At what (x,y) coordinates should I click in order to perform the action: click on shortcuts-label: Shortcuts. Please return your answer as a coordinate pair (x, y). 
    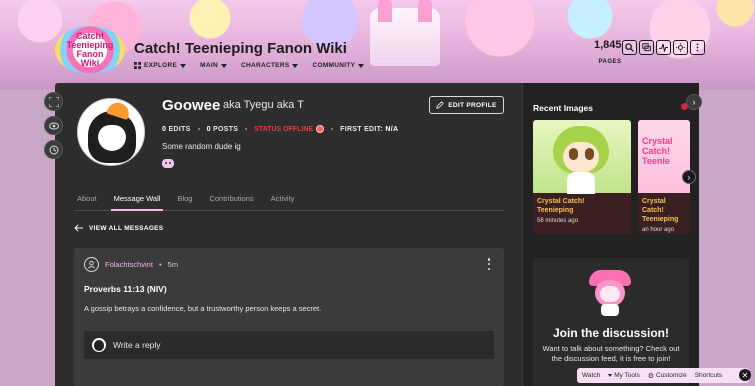
    Looking at the image, I should click on (708, 375).